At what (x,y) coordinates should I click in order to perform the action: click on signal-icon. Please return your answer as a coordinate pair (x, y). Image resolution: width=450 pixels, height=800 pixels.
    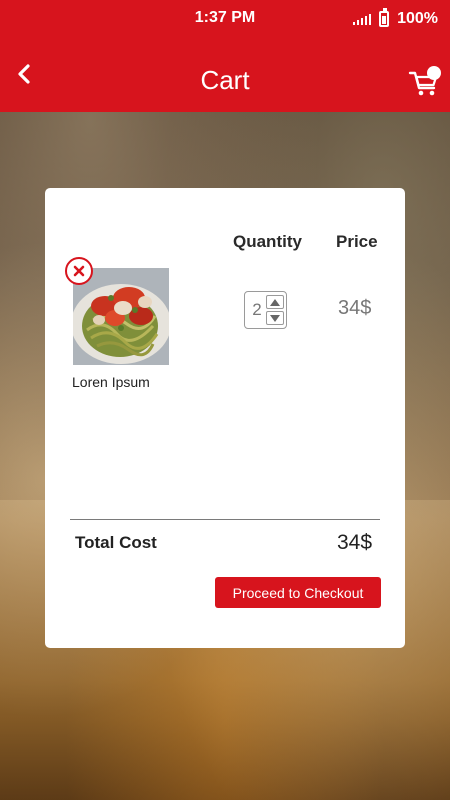
    Looking at the image, I should click on (362, 19).